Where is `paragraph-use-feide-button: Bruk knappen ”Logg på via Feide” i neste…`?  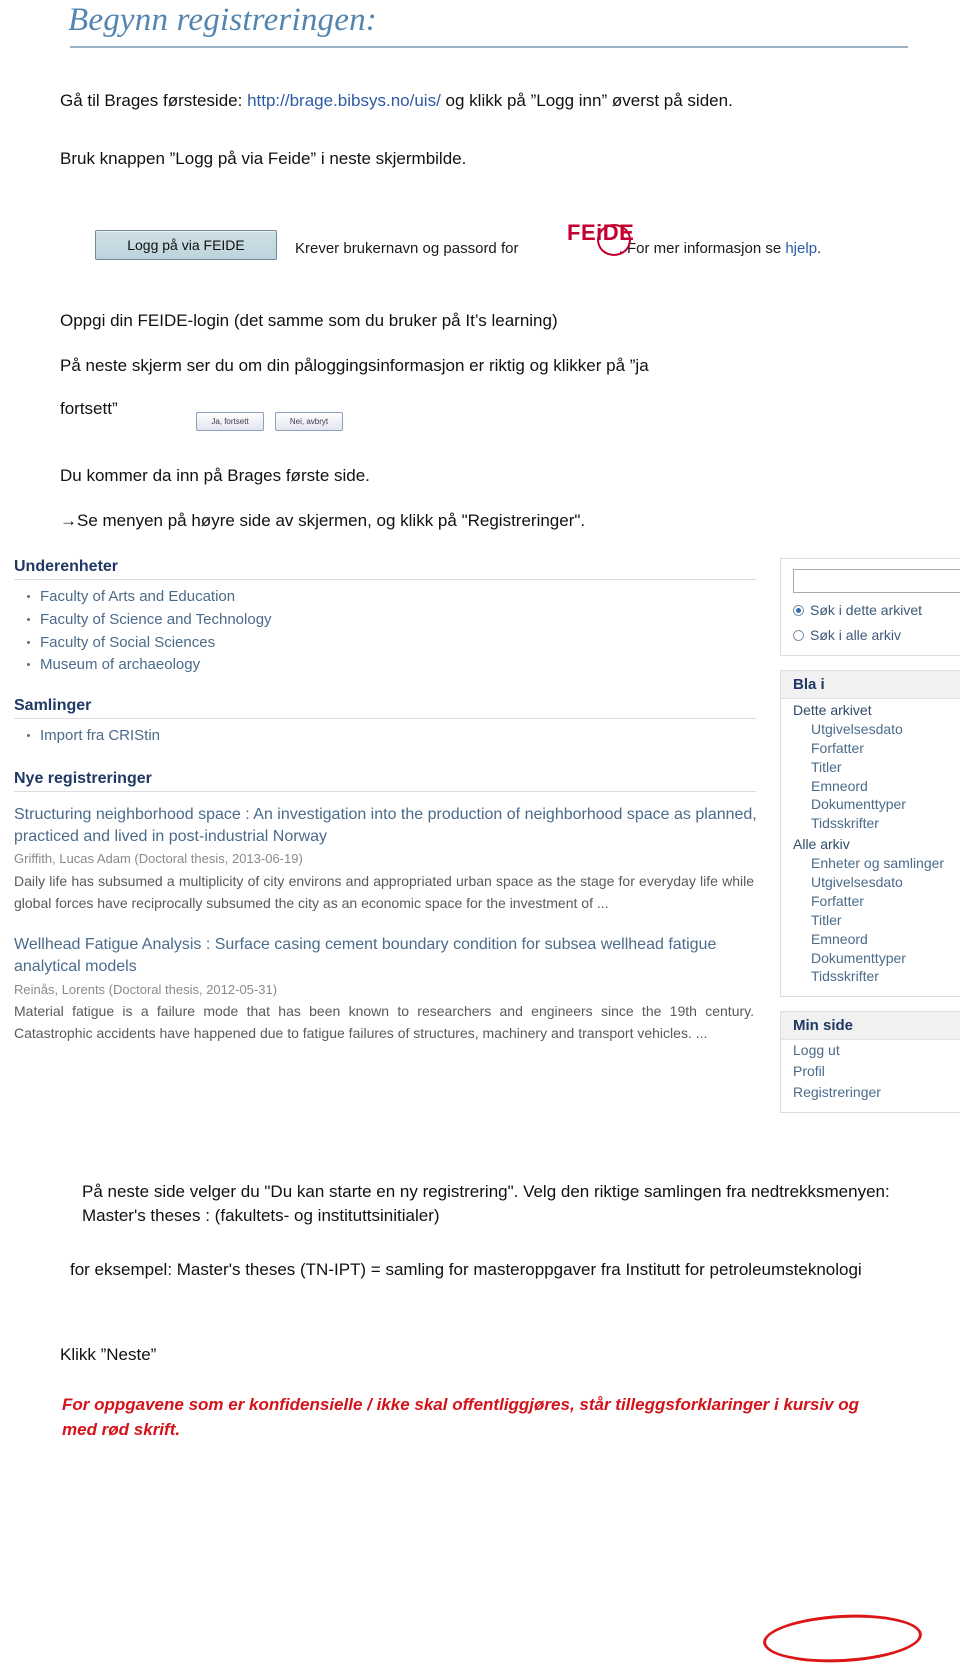 paragraph-use-feide-button: Bruk knappen ”Logg på via Feide” i neste… is located at coordinates (263, 158).